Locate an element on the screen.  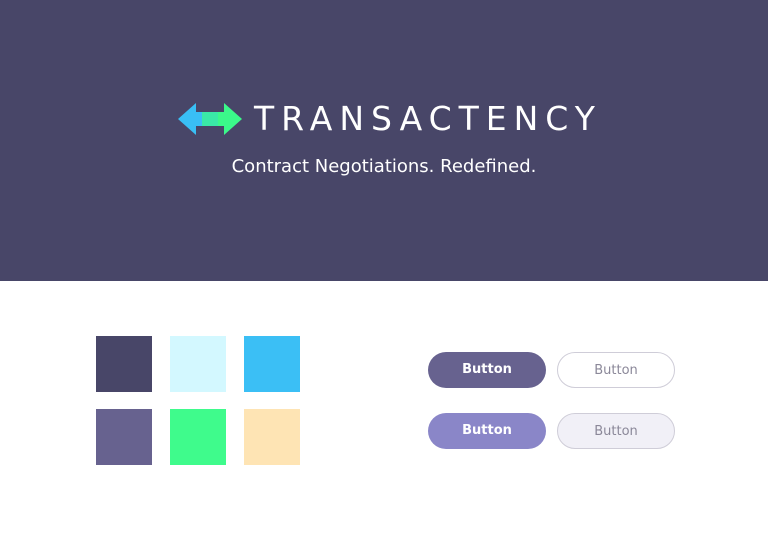
outline-light-button: Button is located at coordinates (616, 431).